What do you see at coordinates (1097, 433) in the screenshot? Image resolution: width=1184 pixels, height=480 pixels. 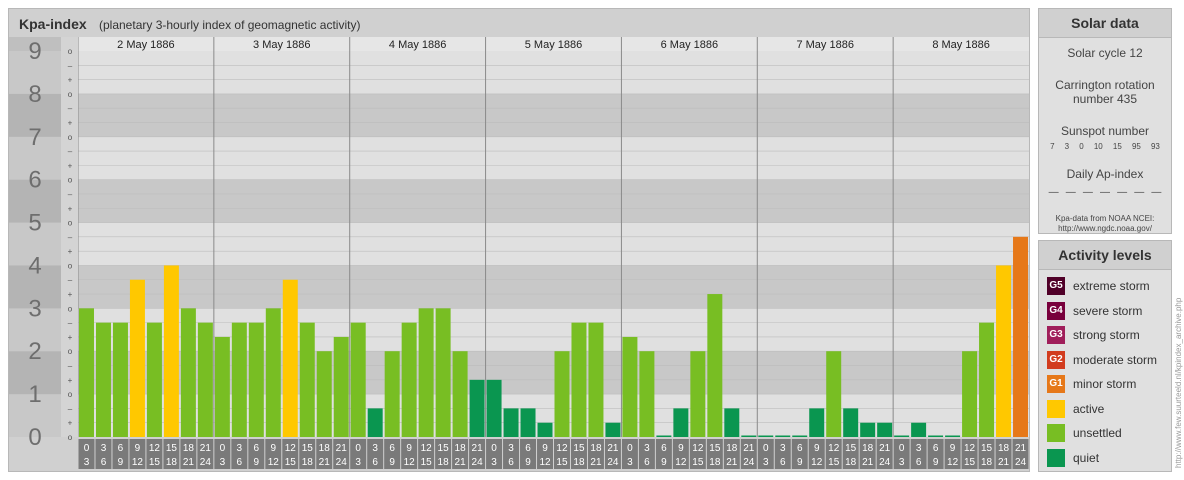 I see `activity-level-label: unsettled` at bounding box center [1097, 433].